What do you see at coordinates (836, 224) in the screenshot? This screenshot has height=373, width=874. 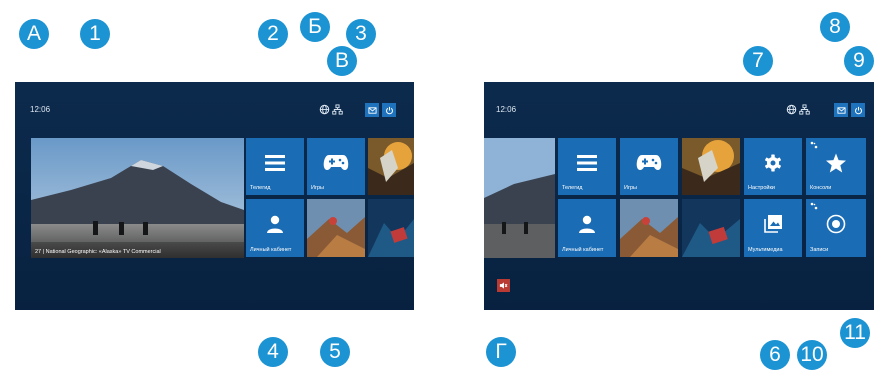 I see `record-icon` at bounding box center [836, 224].